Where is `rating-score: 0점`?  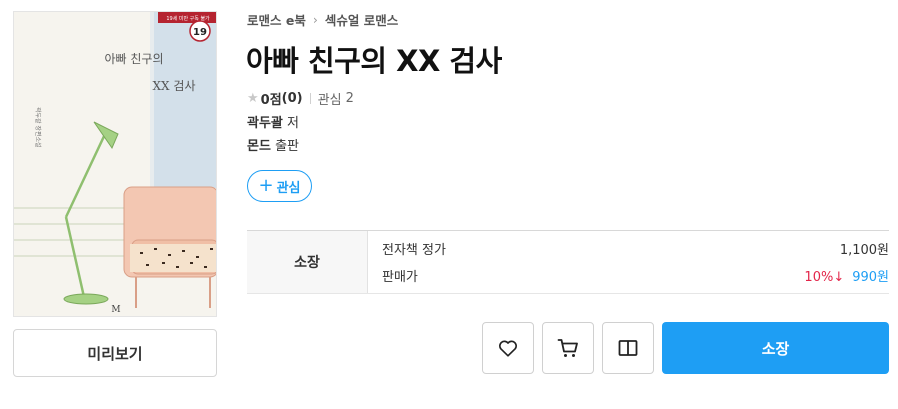 rating-score: 0점 is located at coordinates (271, 98).